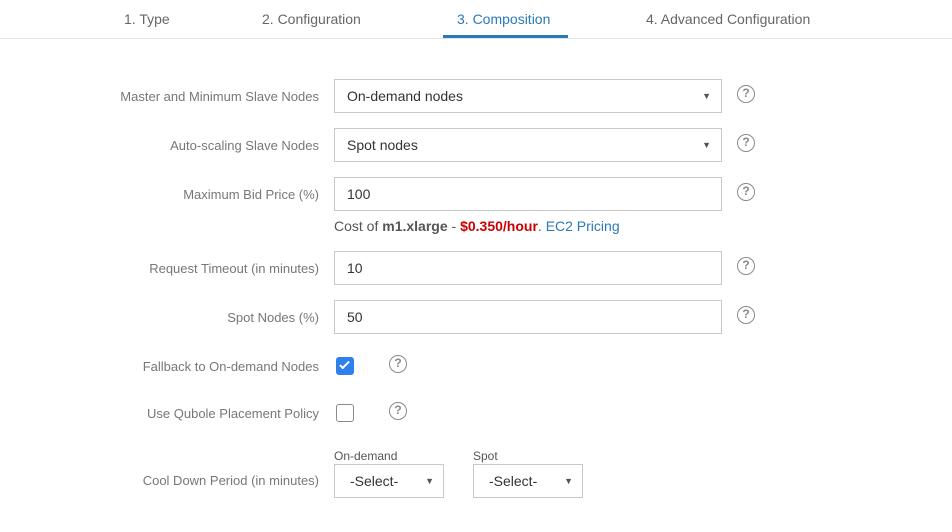 The height and width of the screenshot is (532, 952). I want to click on cost-price: $0.350/hour, so click(499, 226).